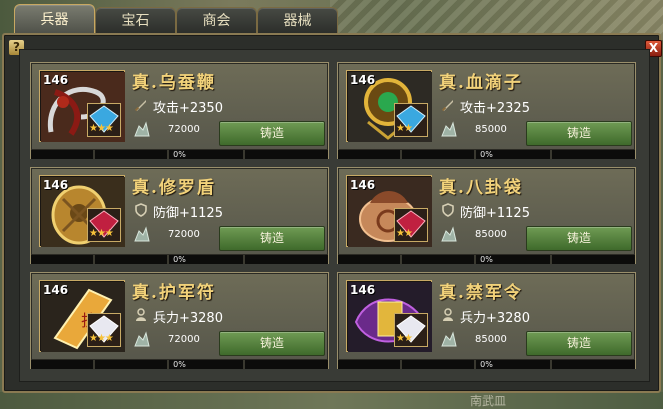 This screenshot has height=409, width=663. What do you see at coordinates (216, 20) in the screenshot?
I see `tab-guild: 商会` at bounding box center [216, 20].